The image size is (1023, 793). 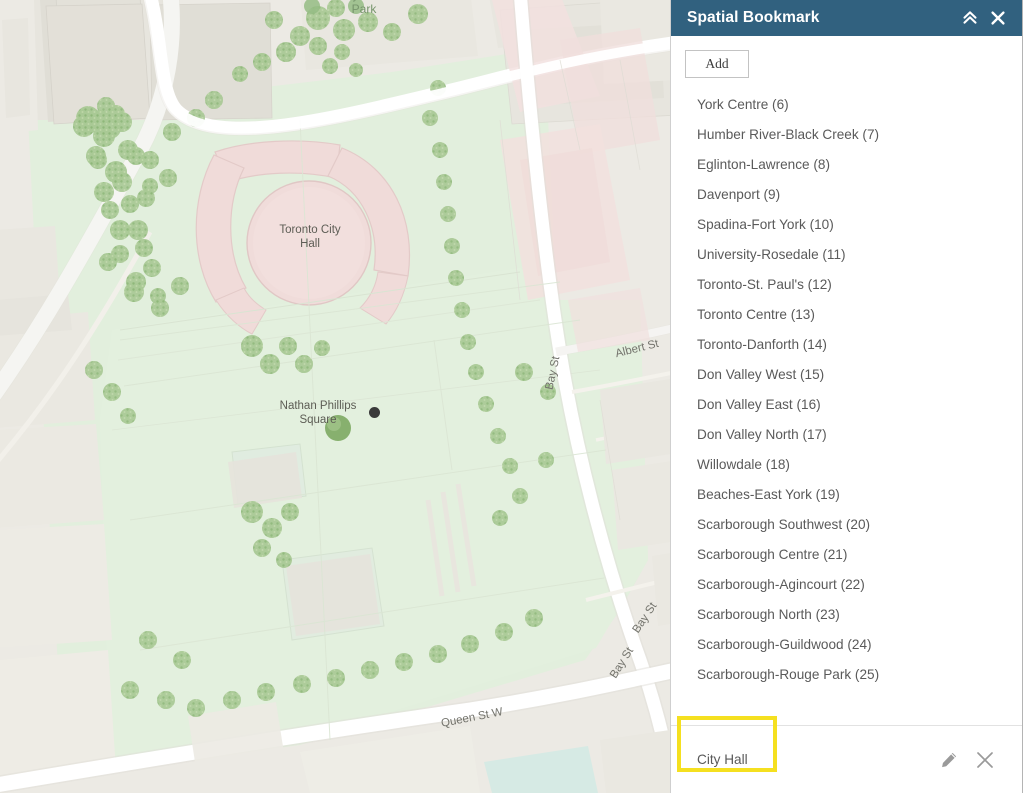 I want to click on bookmark-list-item: Don Valley East (16), so click(x=846, y=405).